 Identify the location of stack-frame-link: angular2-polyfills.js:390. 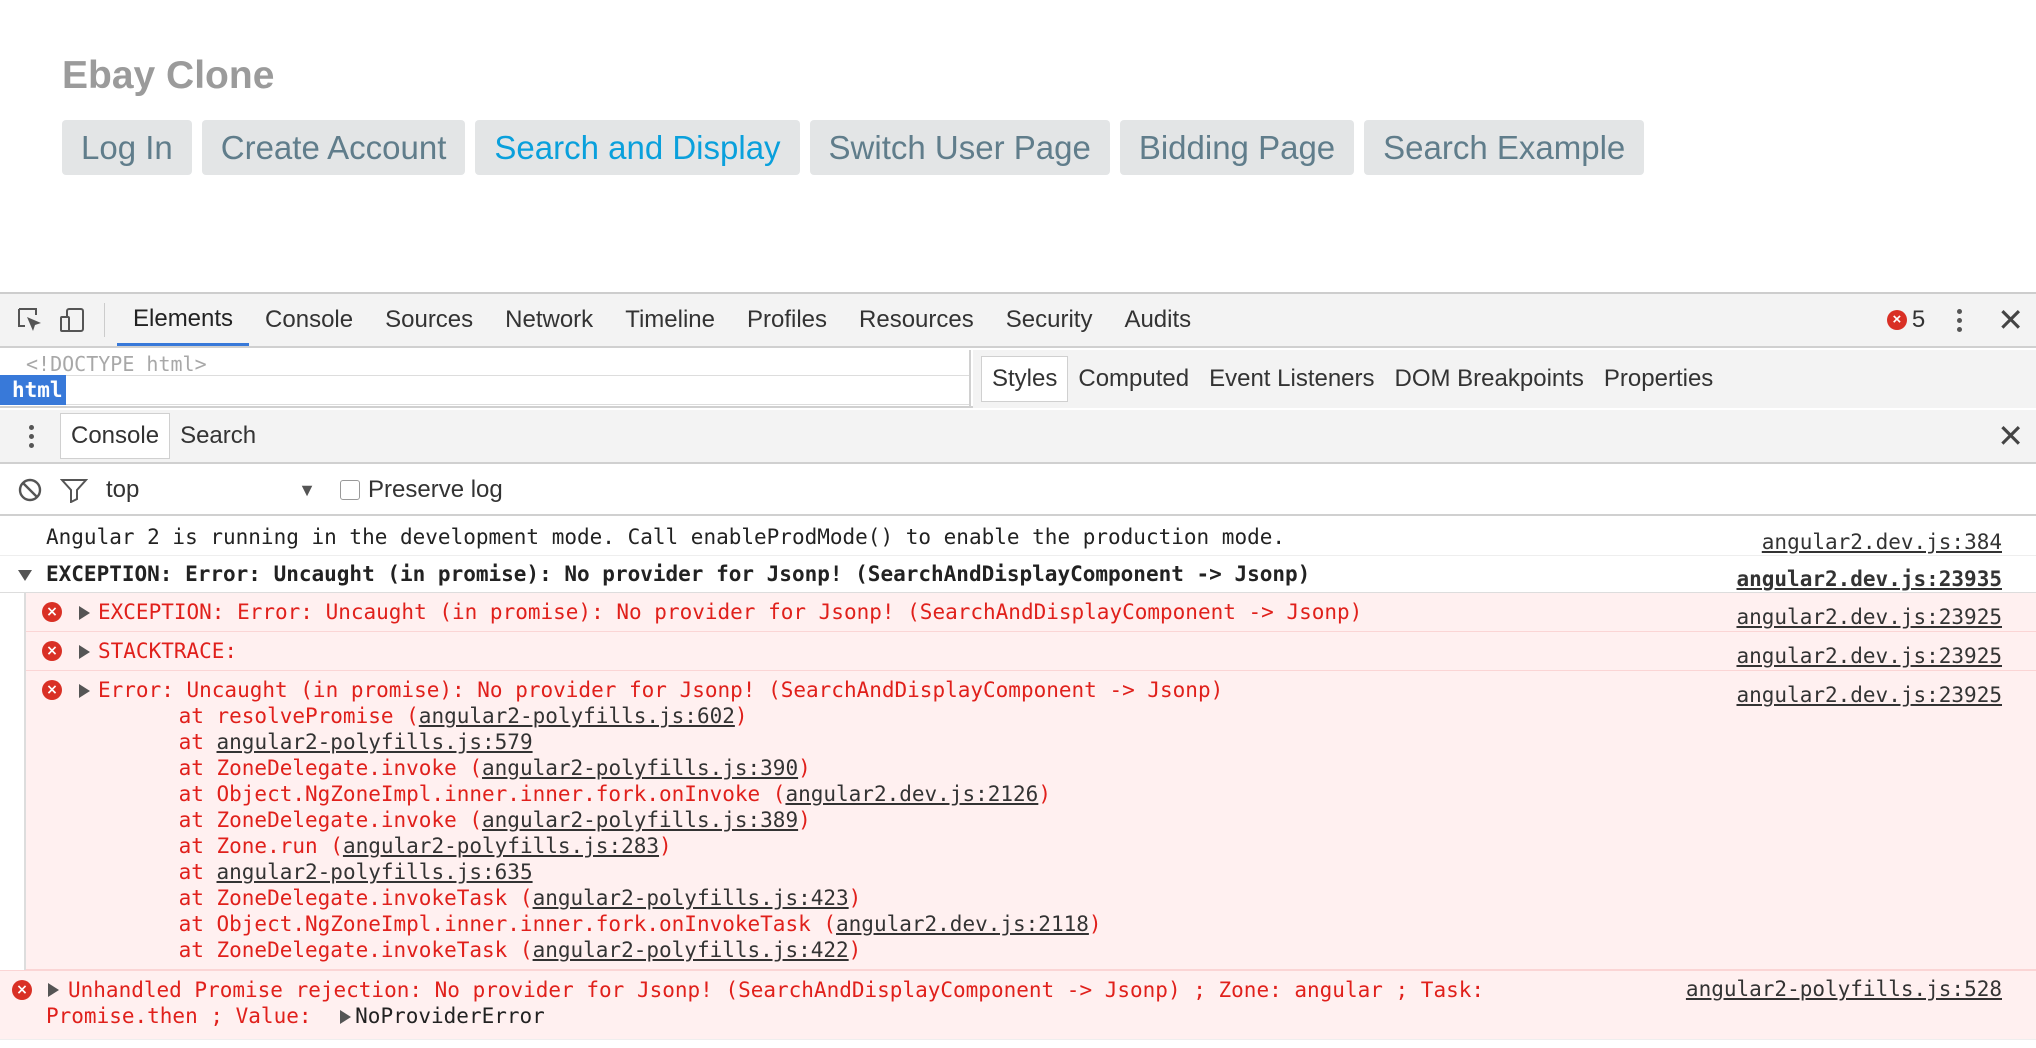
(640, 768).